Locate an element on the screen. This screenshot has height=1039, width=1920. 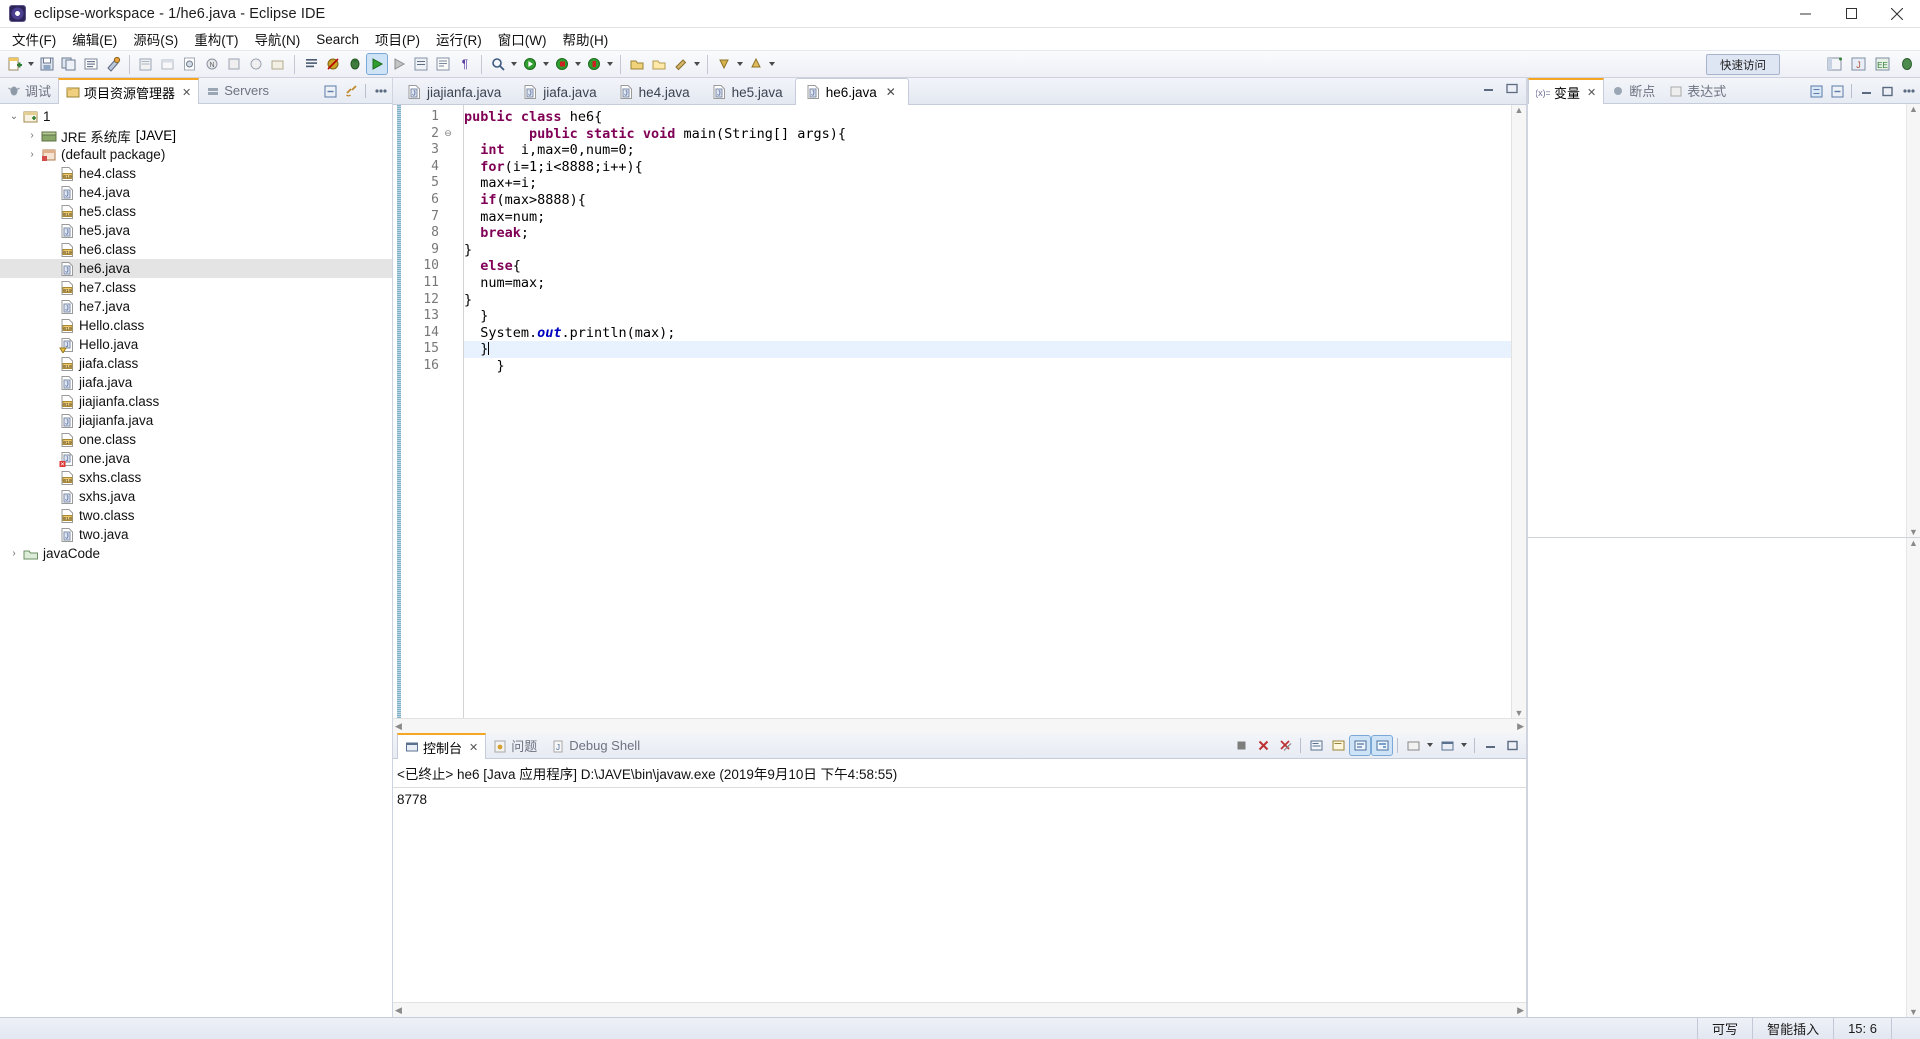
tab-problems: 问题 is located at coordinates (515, 745).